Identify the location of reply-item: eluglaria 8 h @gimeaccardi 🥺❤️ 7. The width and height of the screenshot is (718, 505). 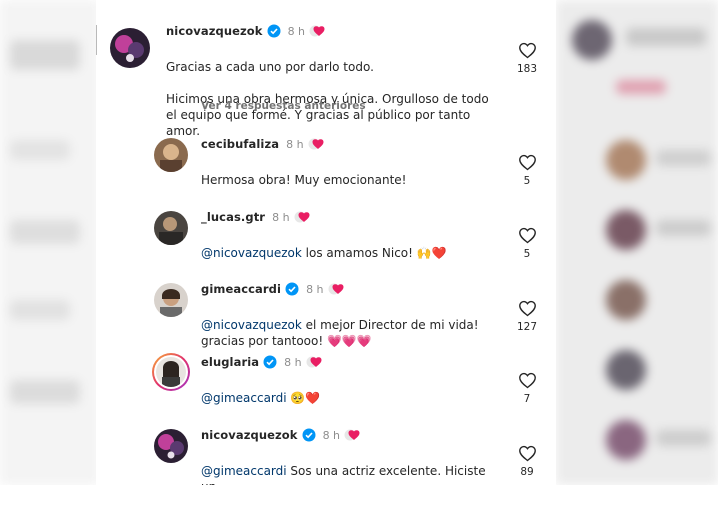
(326, 383).